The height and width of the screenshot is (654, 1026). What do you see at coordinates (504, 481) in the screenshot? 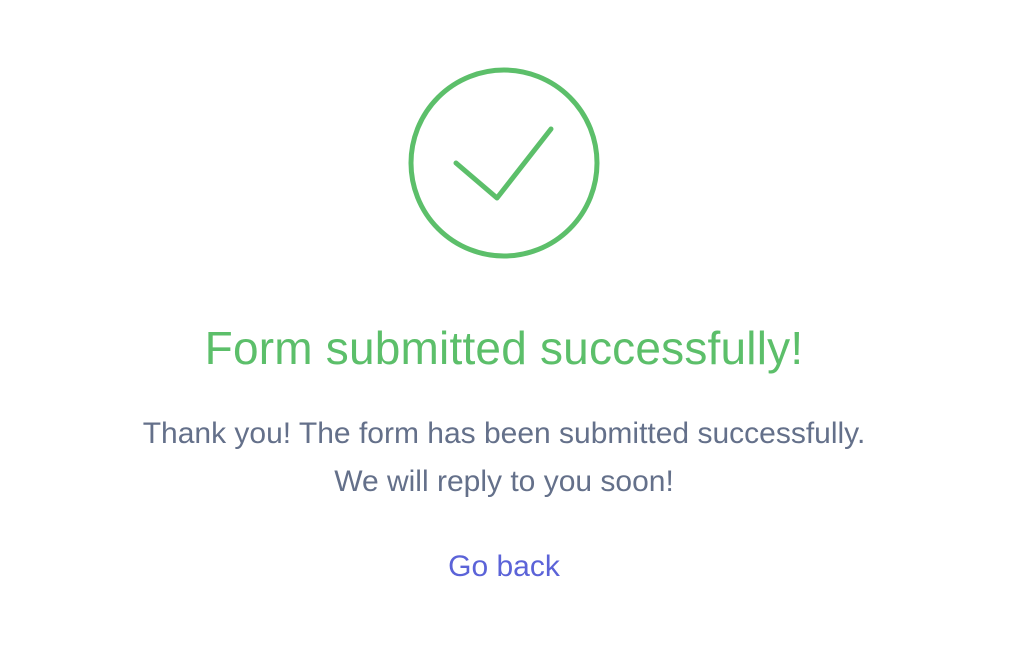
I see `confirmation-message-line-2: We will reply to you soon!` at bounding box center [504, 481].